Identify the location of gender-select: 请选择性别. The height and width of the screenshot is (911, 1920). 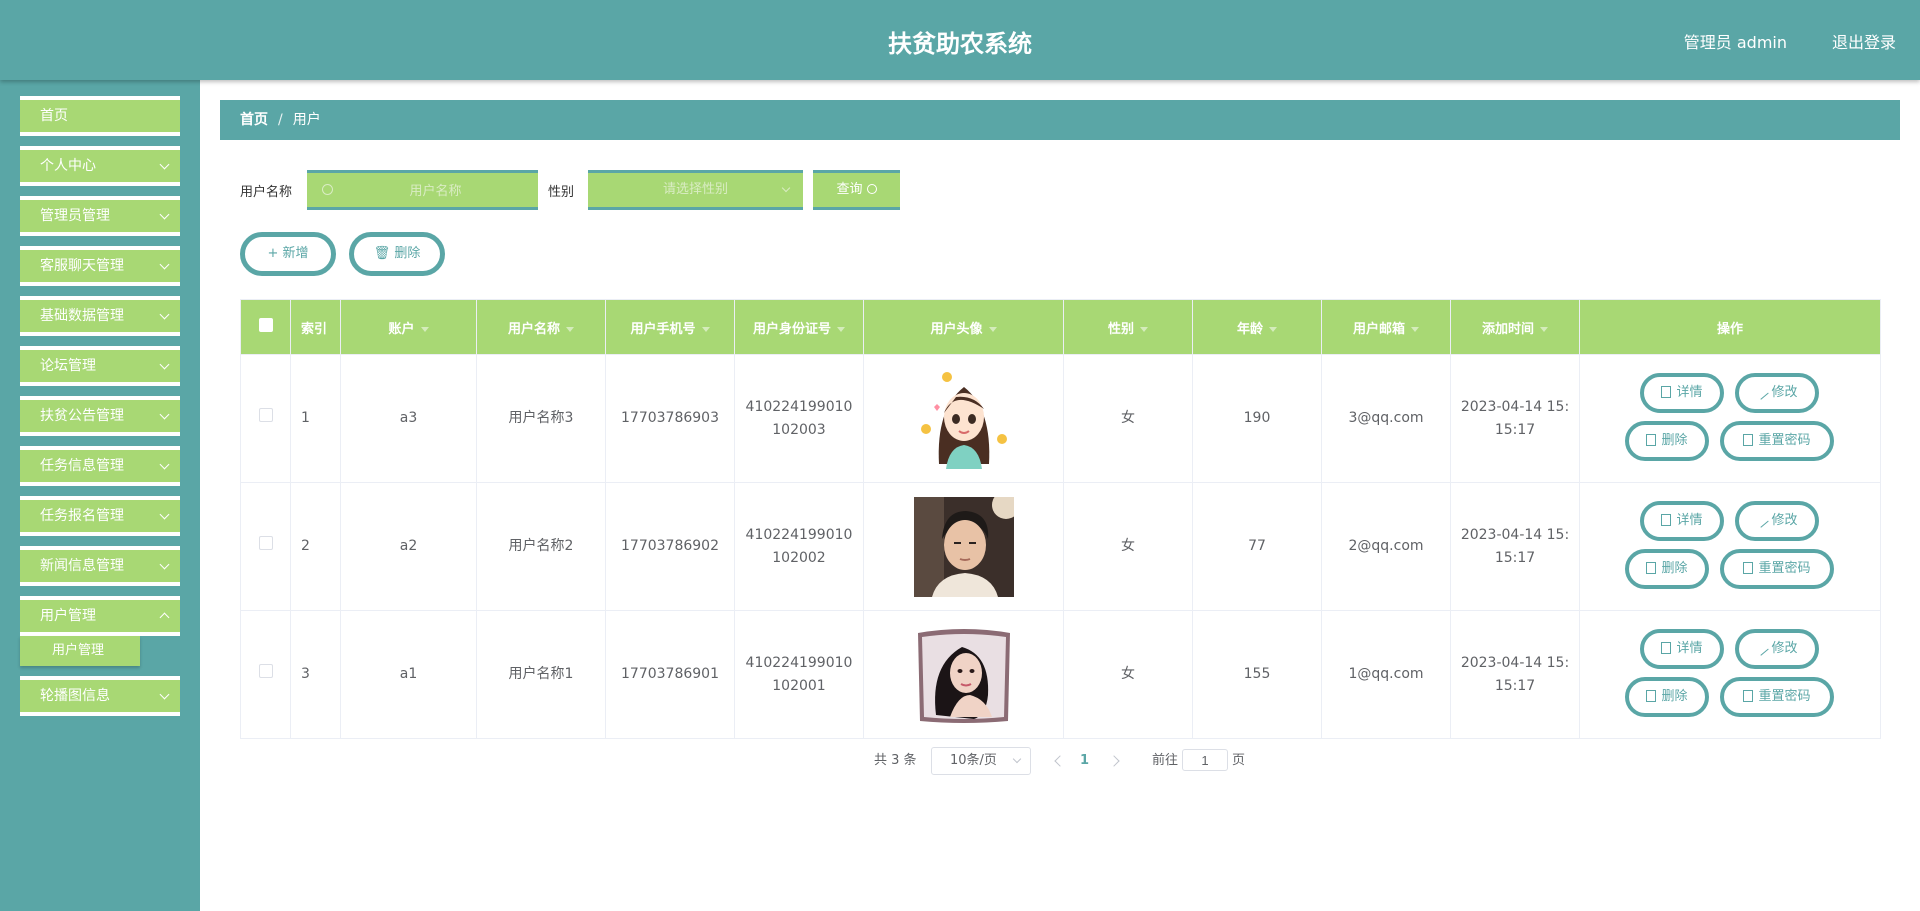
(695, 190).